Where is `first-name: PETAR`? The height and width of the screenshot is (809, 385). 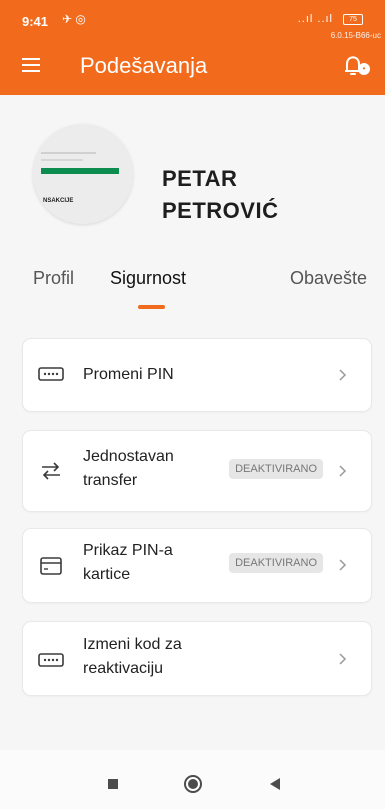
first-name: PETAR is located at coordinates (200, 178).